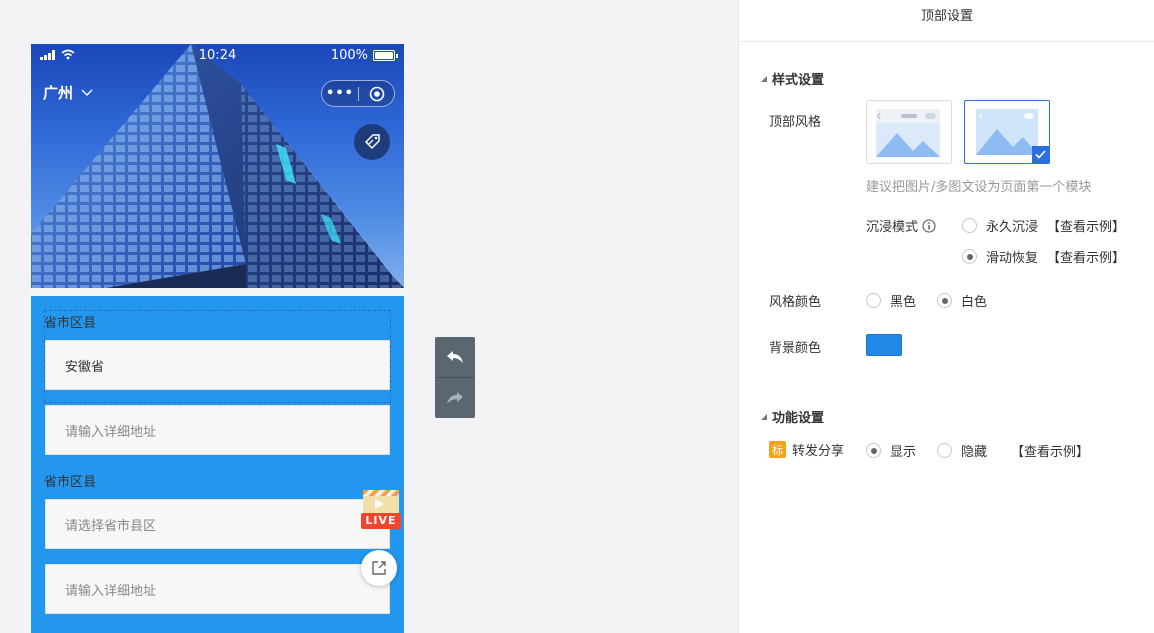 This screenshot has width=1154, height=633. Describe the element at coordinates (340, 93) in the screenshot. I see `more-icon: •••` at that location.